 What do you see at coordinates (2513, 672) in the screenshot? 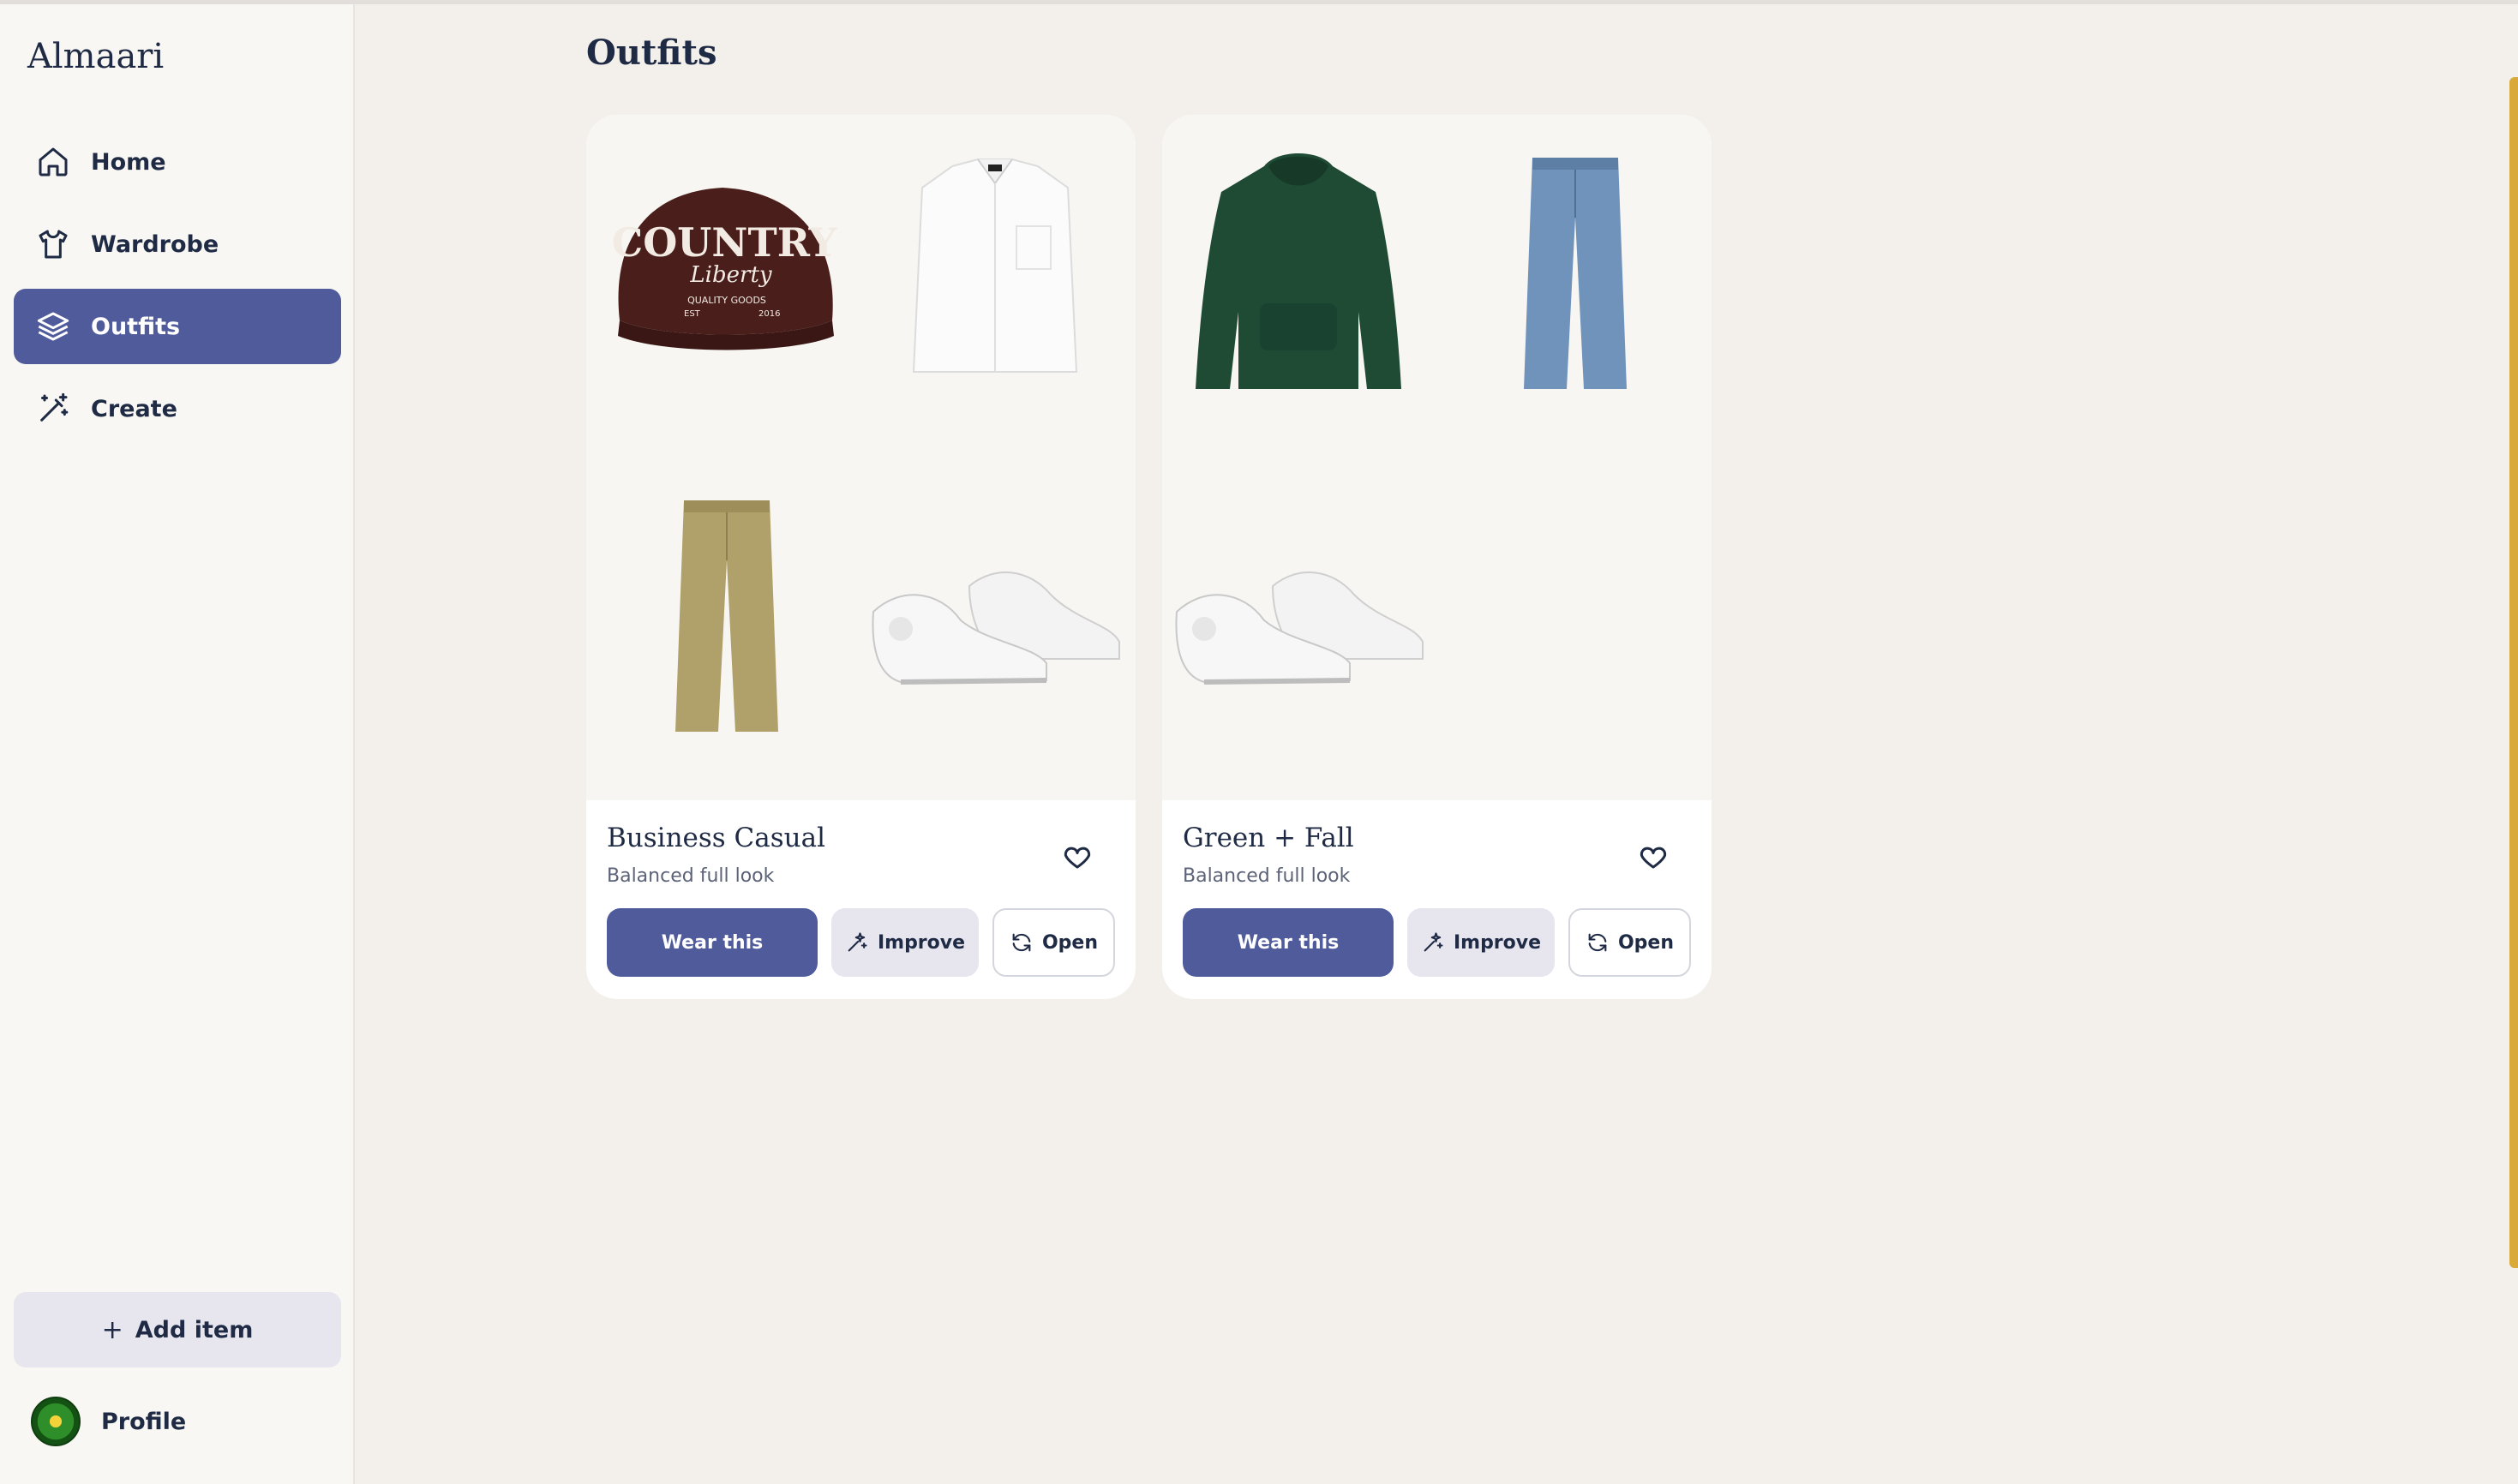
I see `scrollbar` at bounding box center [2513, 672].